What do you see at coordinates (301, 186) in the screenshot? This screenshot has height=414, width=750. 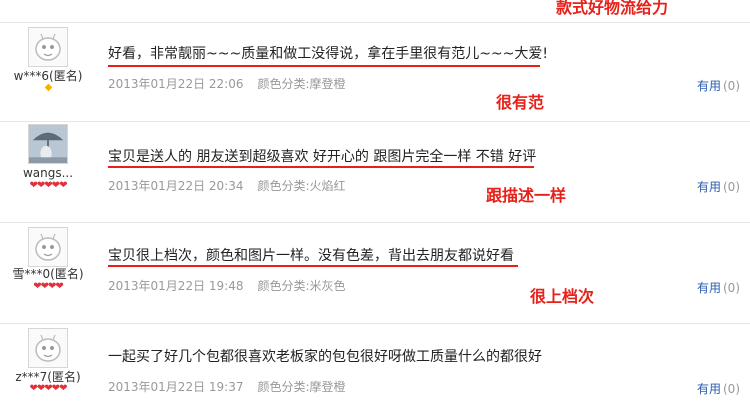 I see `review-color: 颜色分类:火焰红` at bounding box center [301, 186].